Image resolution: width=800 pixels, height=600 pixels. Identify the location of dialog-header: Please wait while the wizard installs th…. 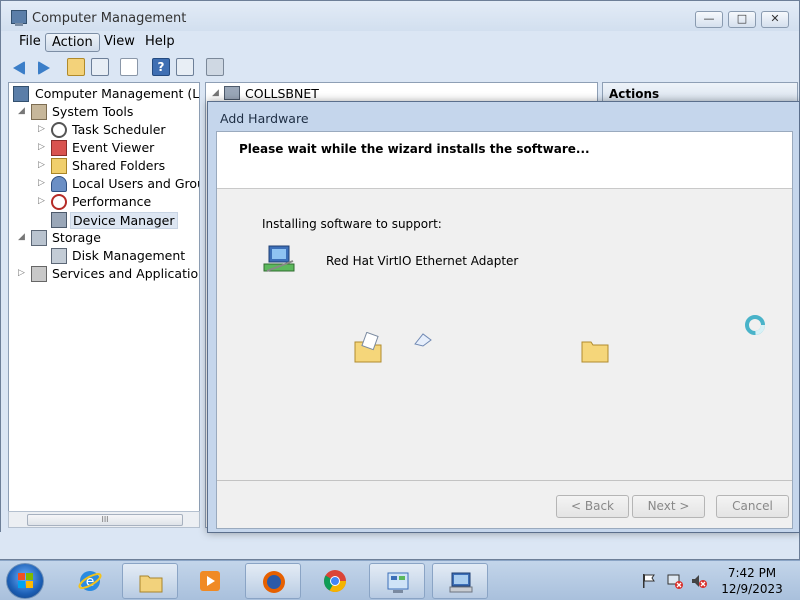
(504, 160).